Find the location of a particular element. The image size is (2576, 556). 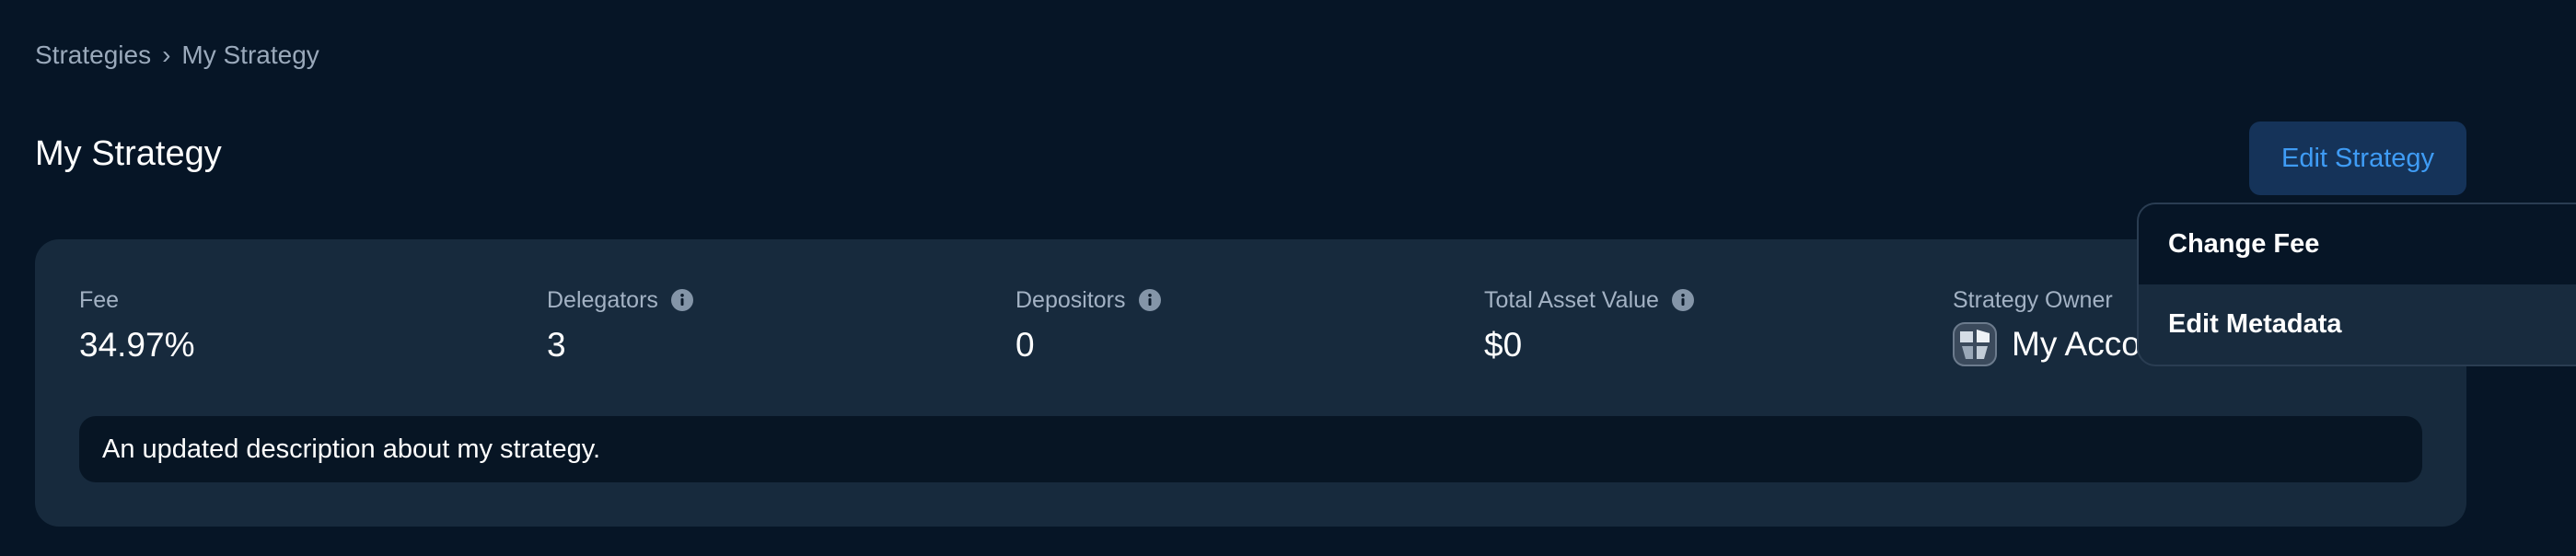

total-asset-value-value: $0 is located at coordinates (1503, 345).